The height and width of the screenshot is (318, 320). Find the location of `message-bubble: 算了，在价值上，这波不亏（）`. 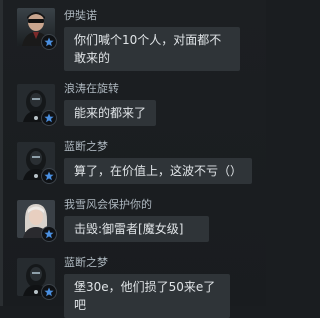

message-bubble: 算了，在价值上，这波不亏（） is located at coordinates (158, 171).